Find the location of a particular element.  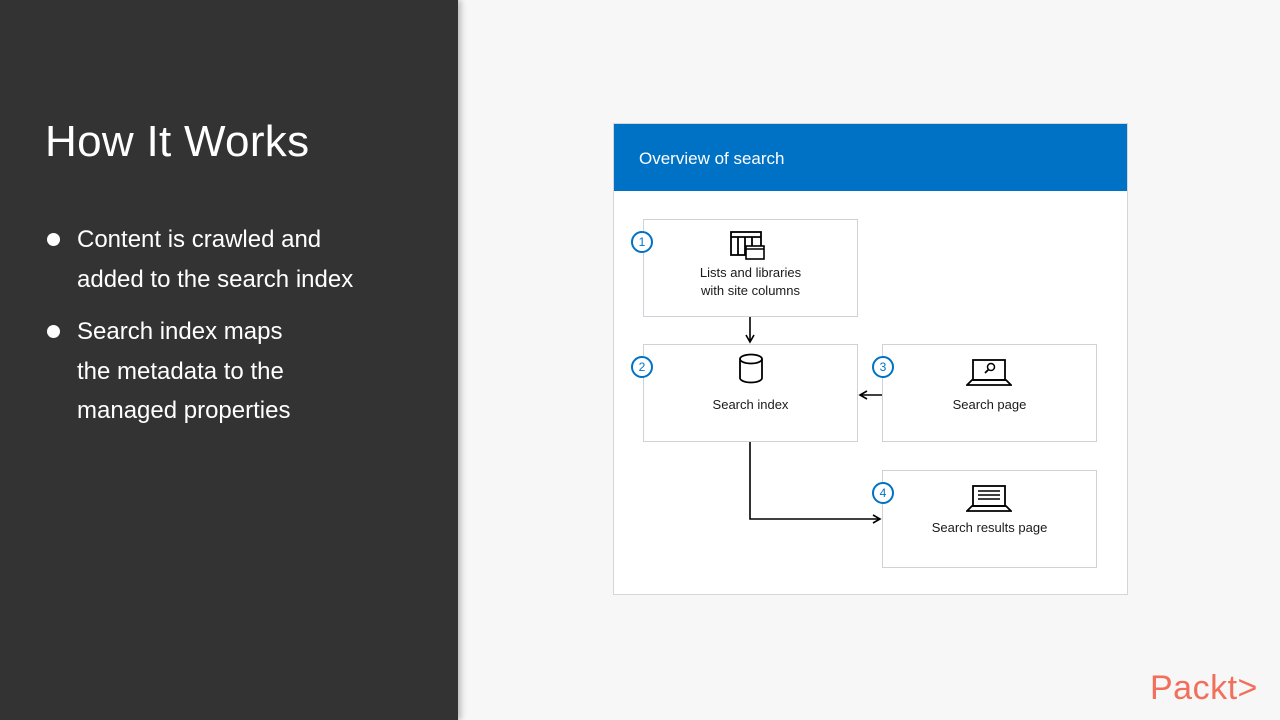

step-badge-4: 4 is located at coordinates (883, 493).